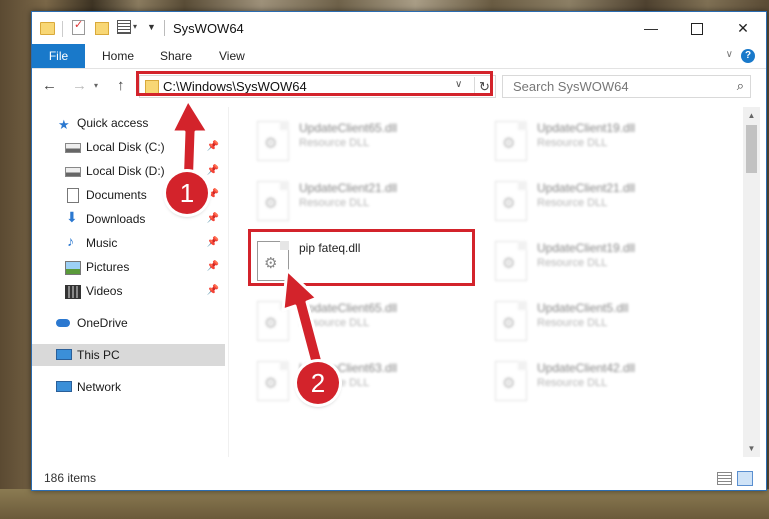 This screenshot has width=769, height=519. I want to click on folder-icon, so click(47, 28).